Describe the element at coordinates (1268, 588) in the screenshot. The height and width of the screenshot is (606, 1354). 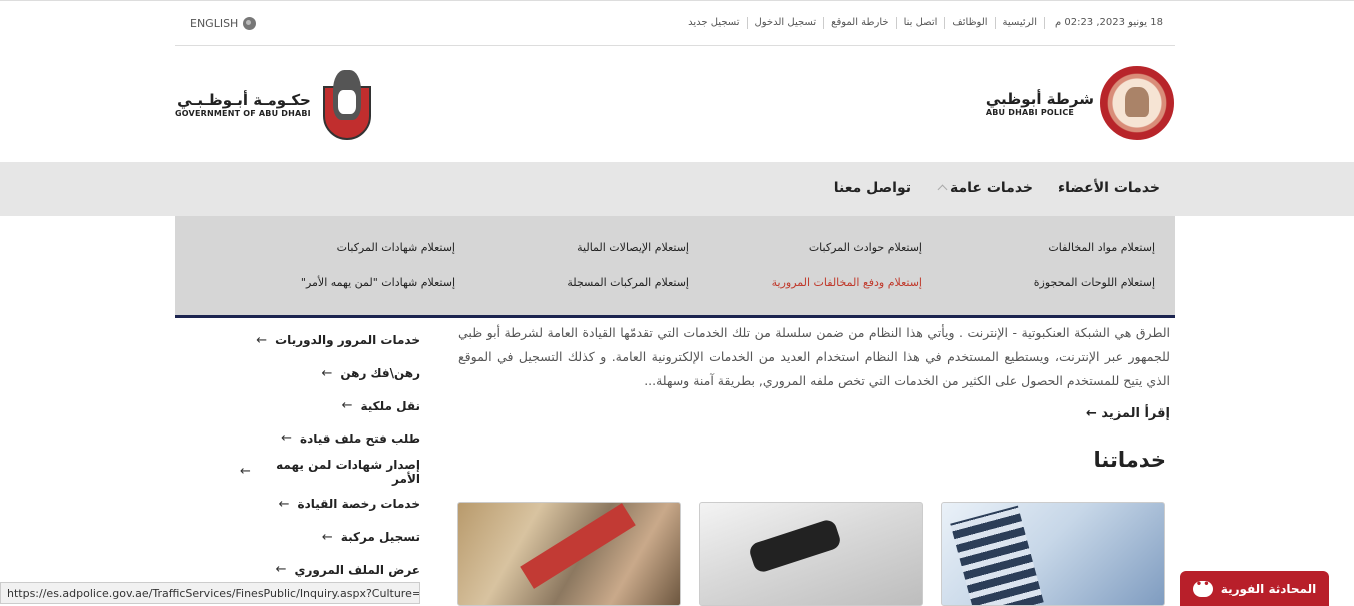
I see `live-chat-label: المحادثة الفورية` at that location.